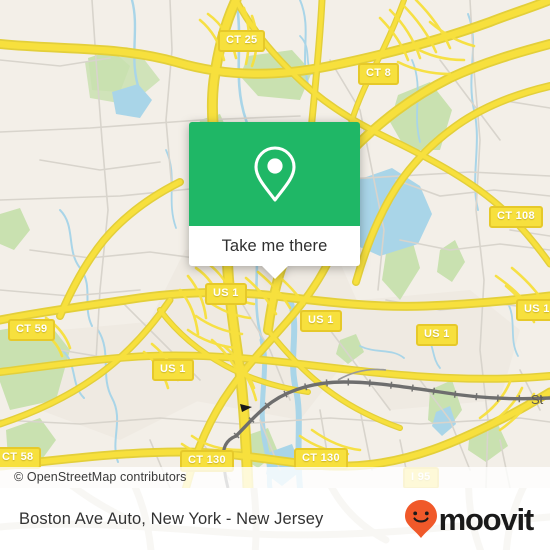  Describe the element at coordinates (420, 519) in the screenshot. I see `moovit-pin-icon` at that location.